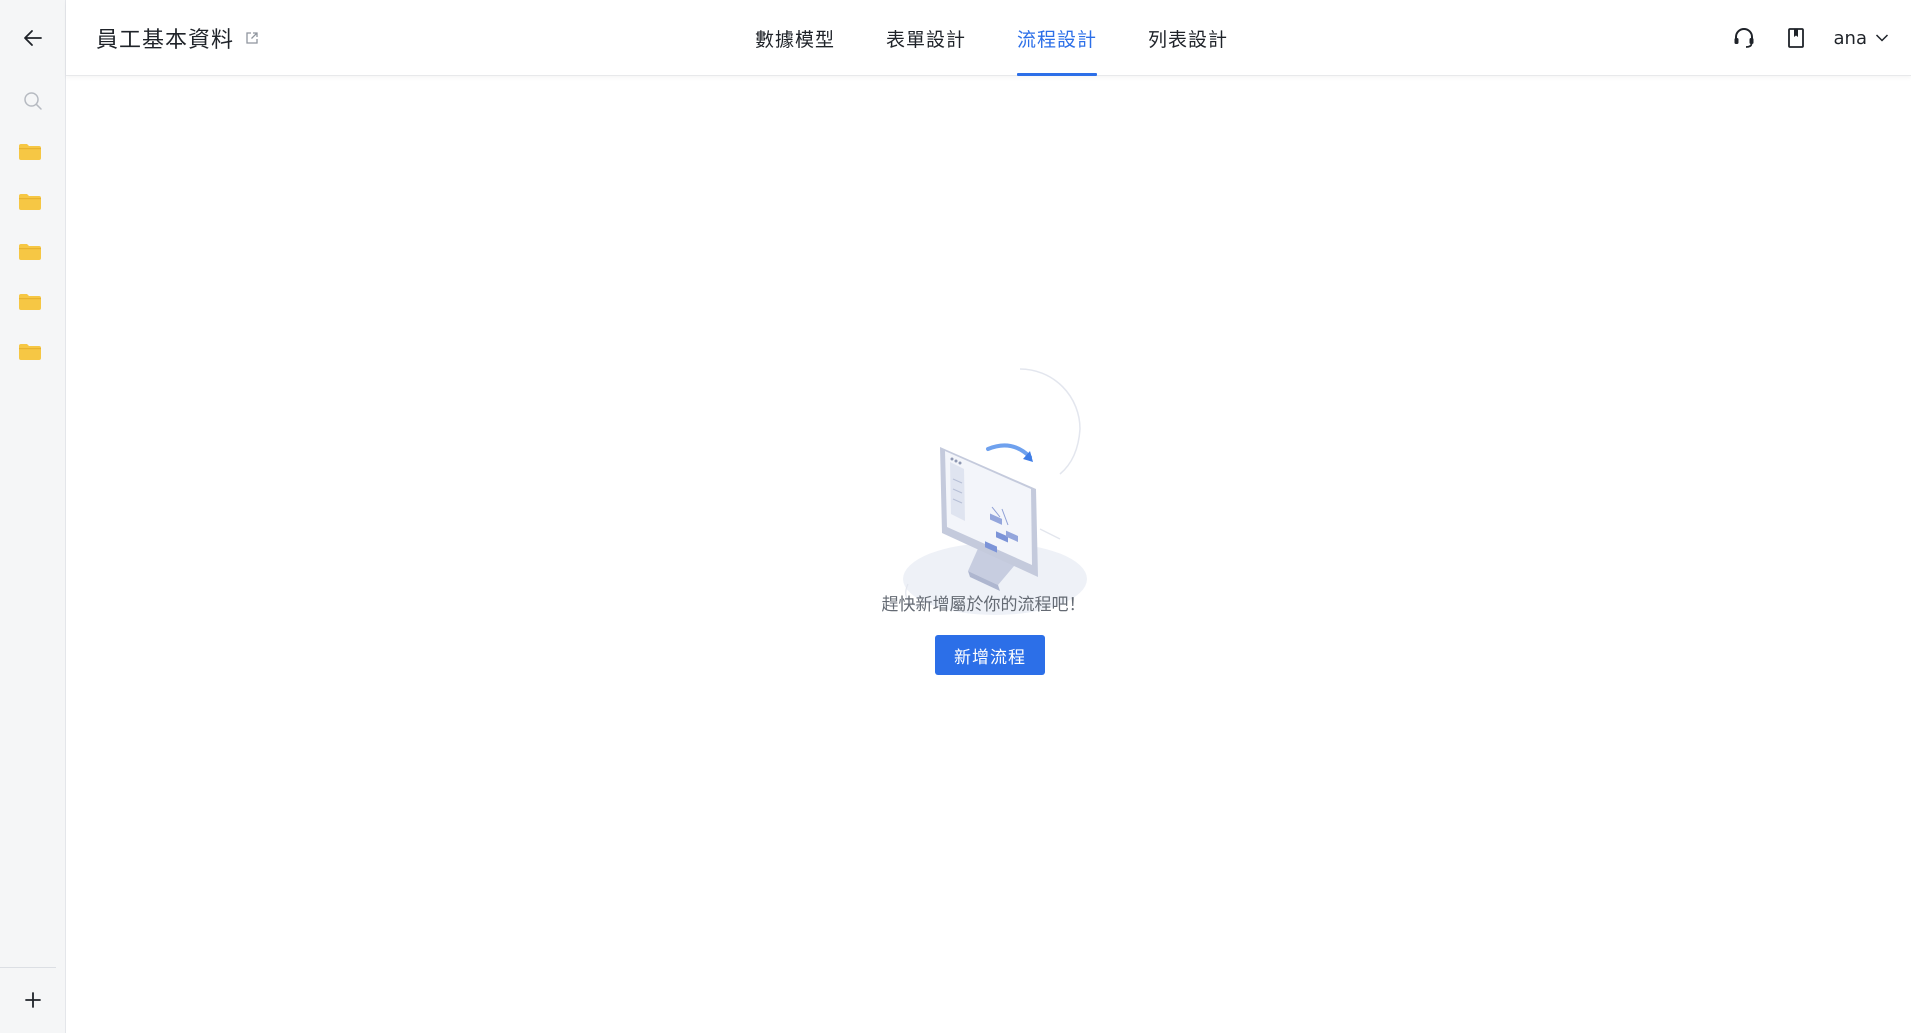  Describe the element at coordinates (995, 491) in the screenshot. I see `computer-illustration-icon` at that location.